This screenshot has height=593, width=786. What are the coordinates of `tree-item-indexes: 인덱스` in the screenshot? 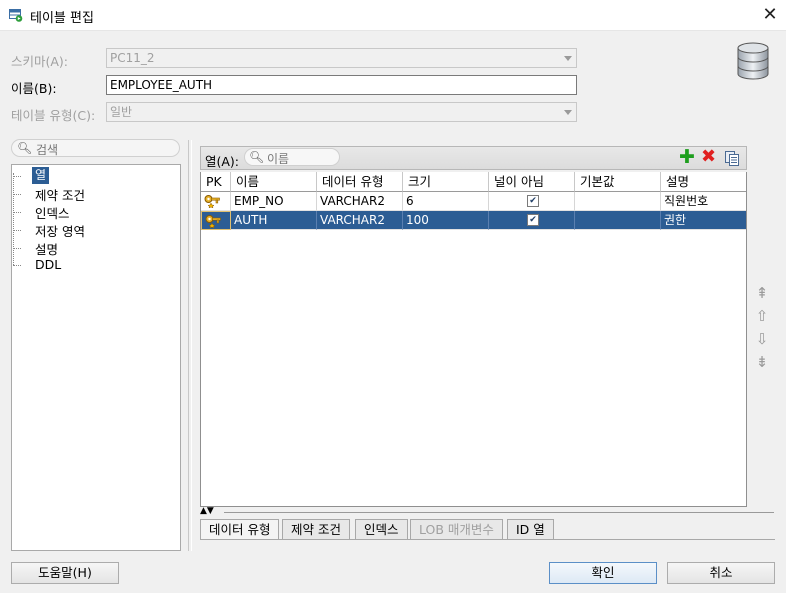 It's located at (52, 212).